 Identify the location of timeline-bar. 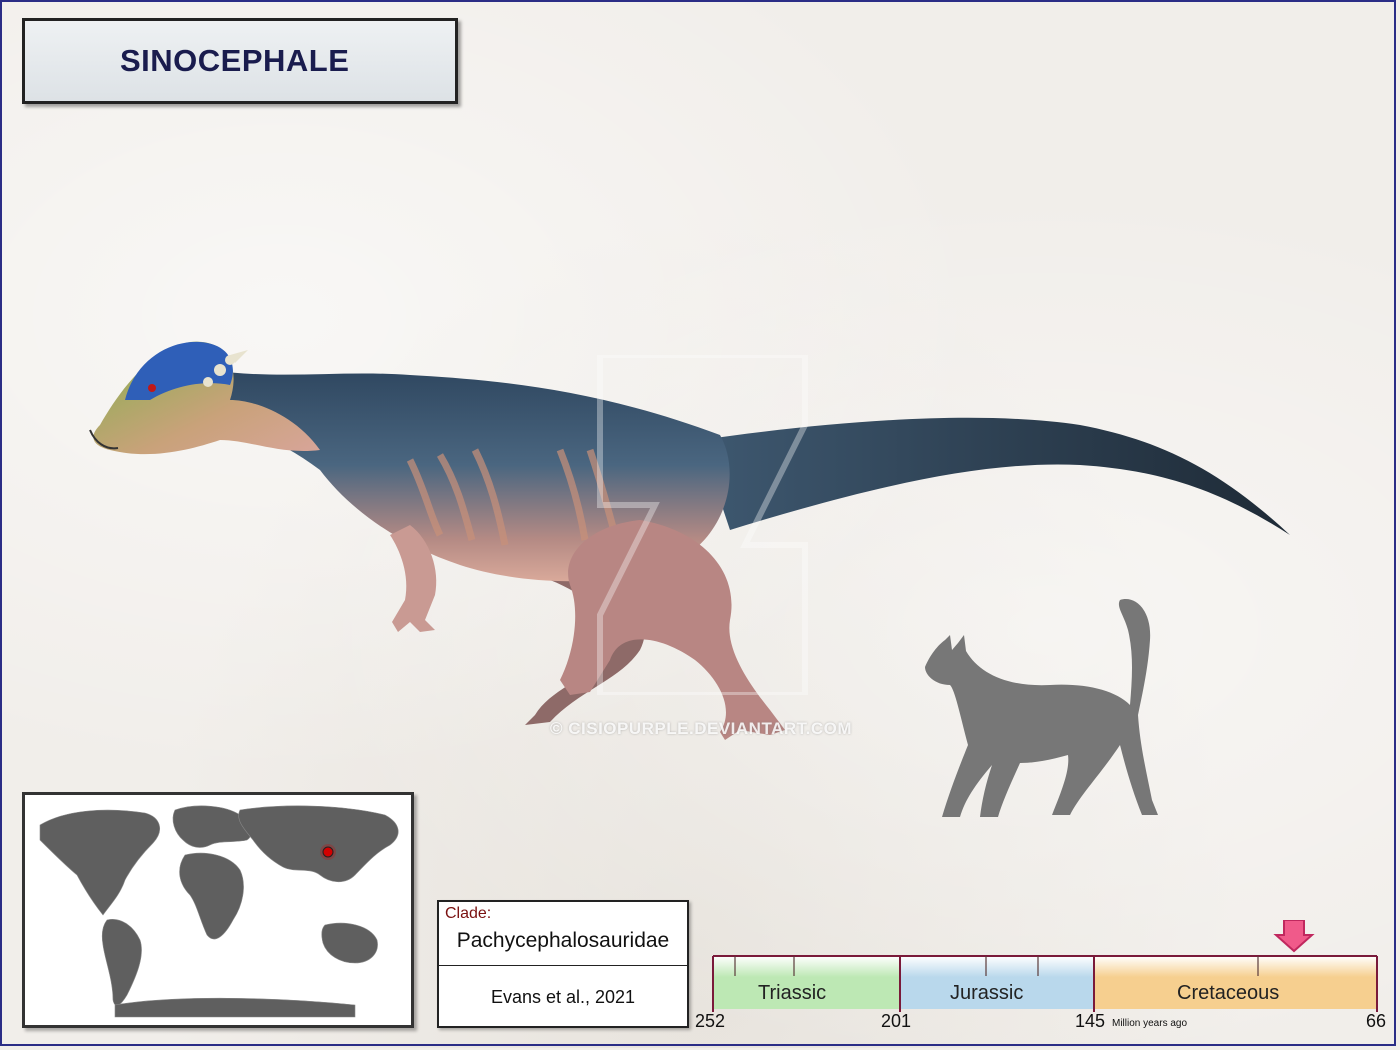
(1045, 966).